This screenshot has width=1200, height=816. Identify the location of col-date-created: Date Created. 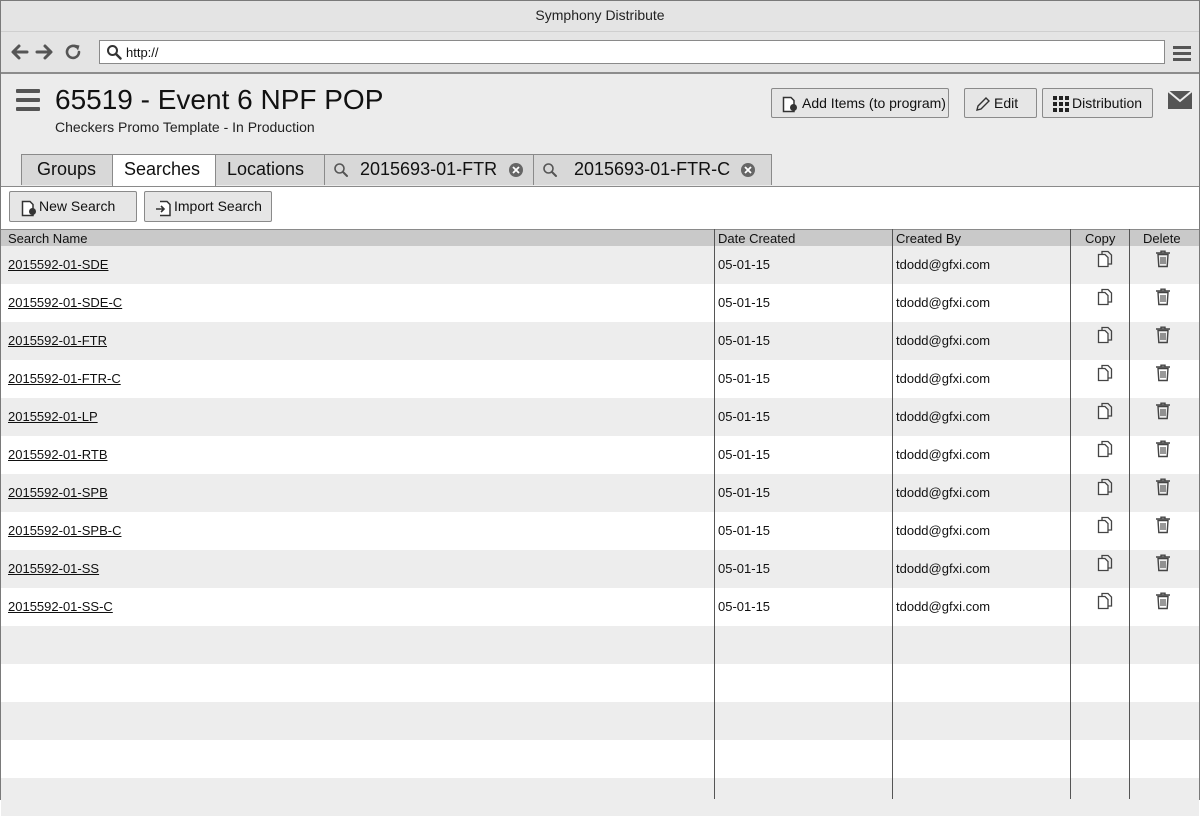
(756, 238).